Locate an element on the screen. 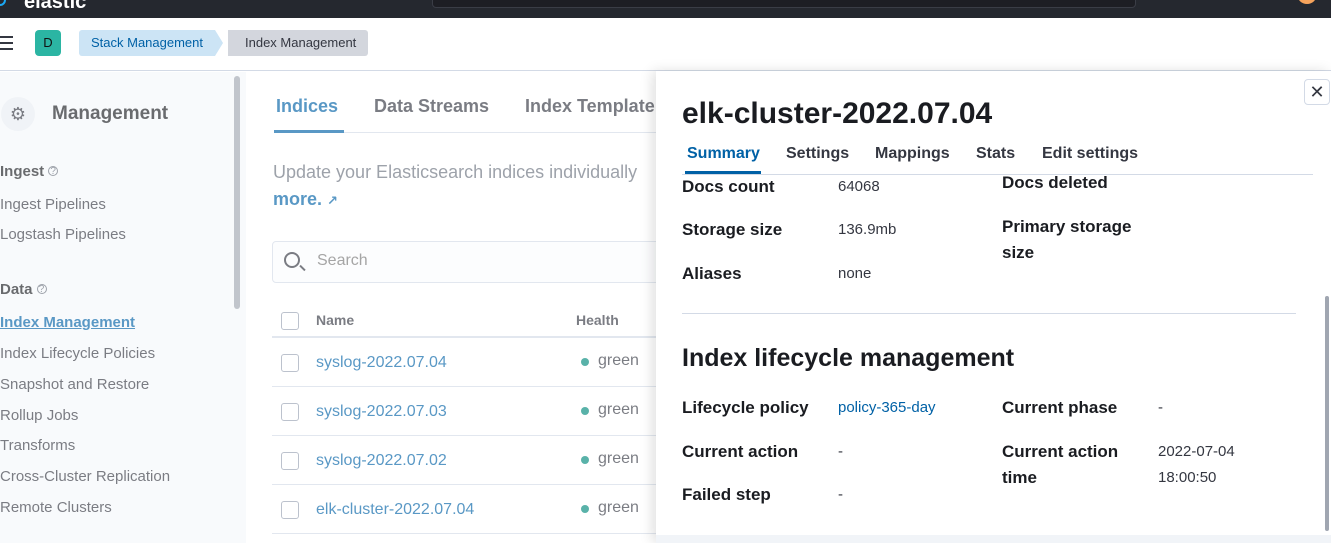 This screenshot has width=1331, height=543. lifecycle-policy-link: policy-365-day is located at coordinates (887, 408).